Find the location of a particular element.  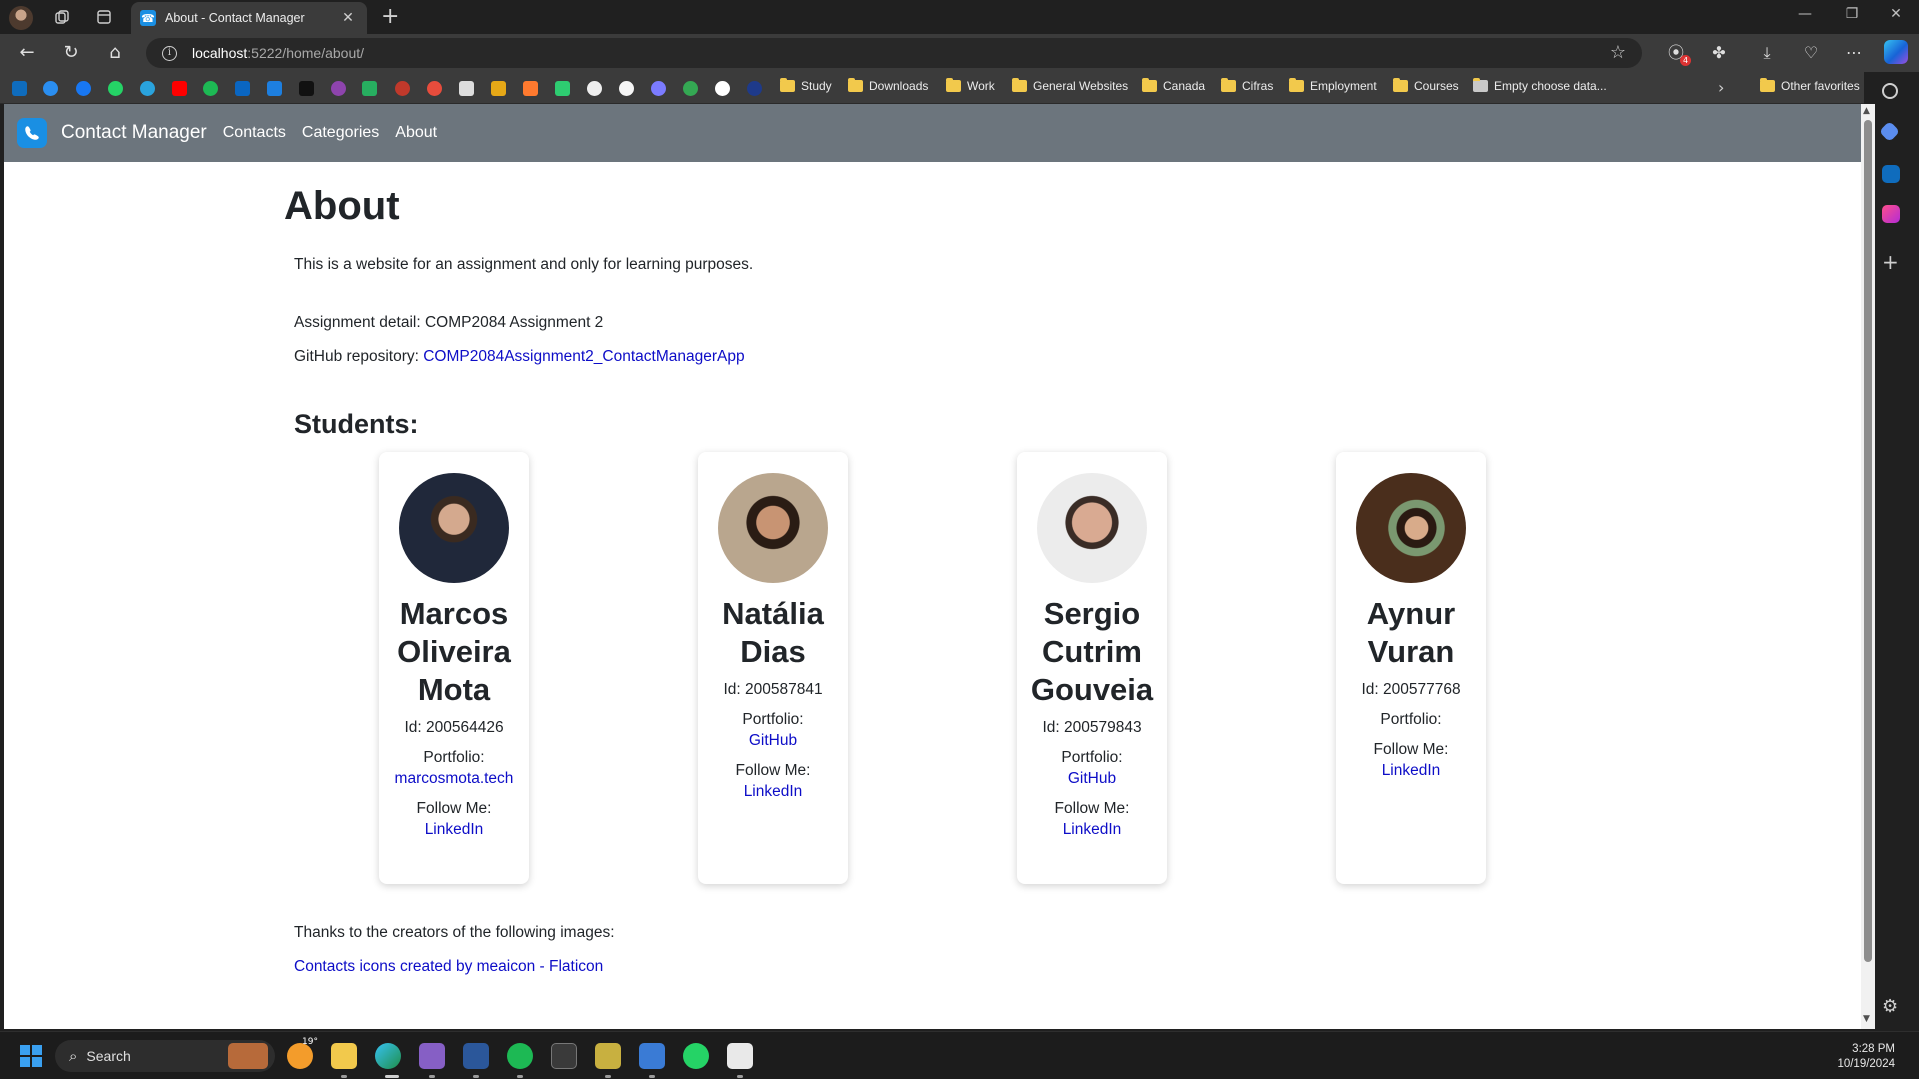

notepad-icon is located at coordinates (652, 1056).